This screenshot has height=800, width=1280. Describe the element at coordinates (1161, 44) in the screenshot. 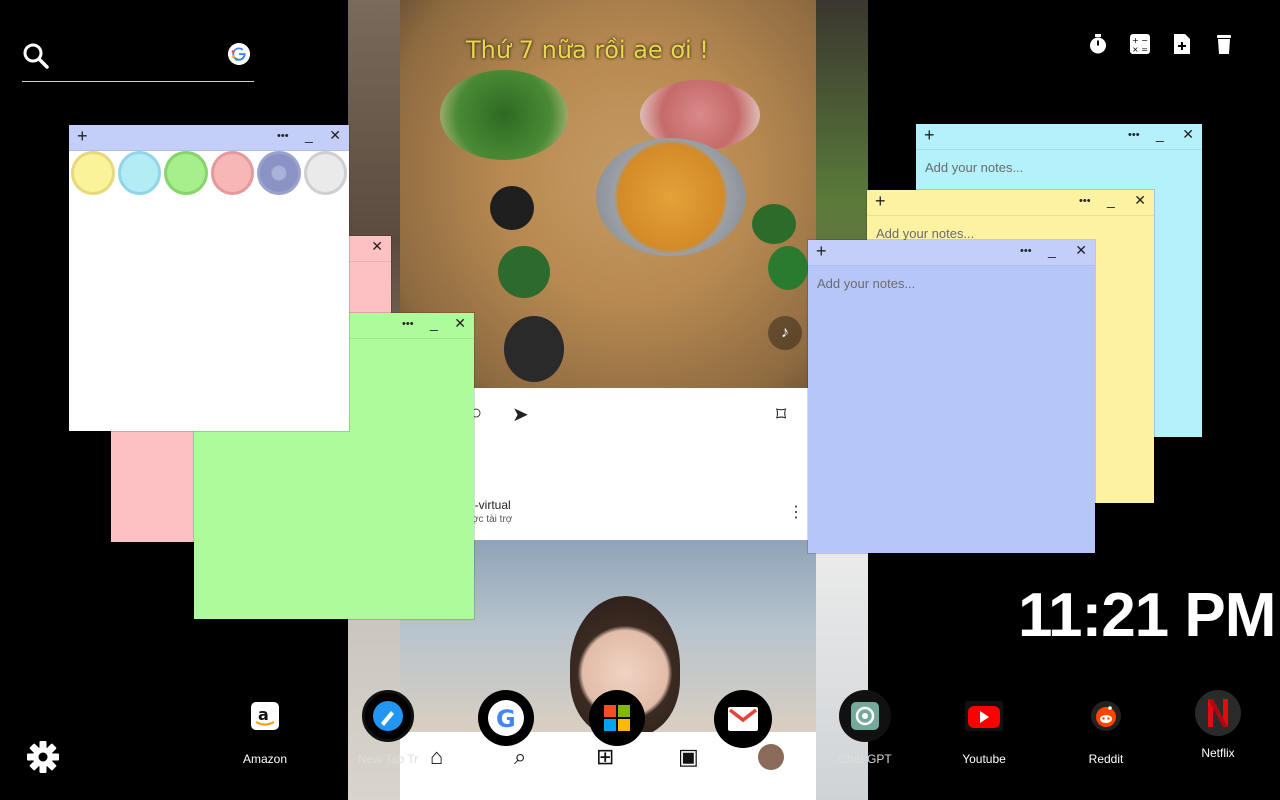

I see `toolbar: + − × =` at that location.